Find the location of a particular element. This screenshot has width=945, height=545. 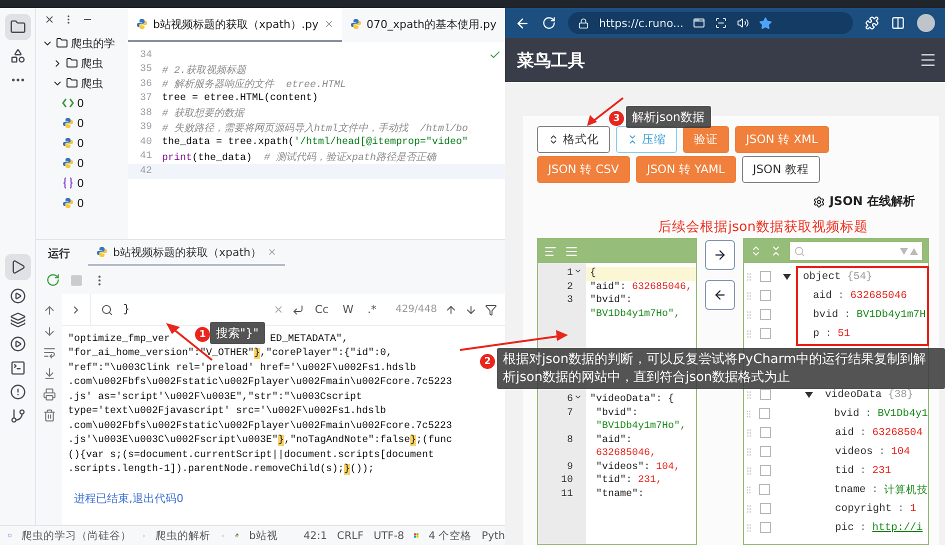

app-icon is located at coordinates (699, 23).